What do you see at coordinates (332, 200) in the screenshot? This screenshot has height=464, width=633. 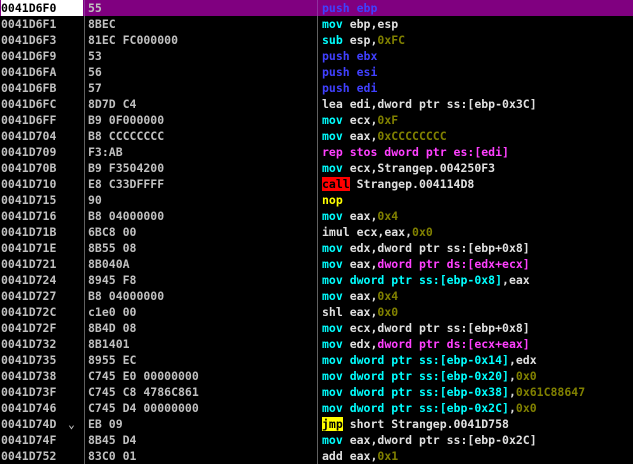 I see `instruction-cell: nop` at bounding box center [332, 200].